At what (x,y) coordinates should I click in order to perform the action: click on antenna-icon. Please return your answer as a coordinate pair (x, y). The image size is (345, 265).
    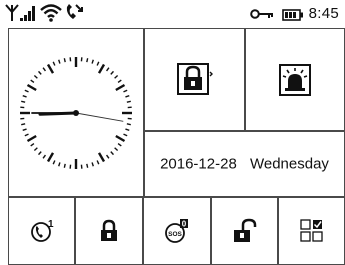
    Looking at the image, I should click on (12, 15).